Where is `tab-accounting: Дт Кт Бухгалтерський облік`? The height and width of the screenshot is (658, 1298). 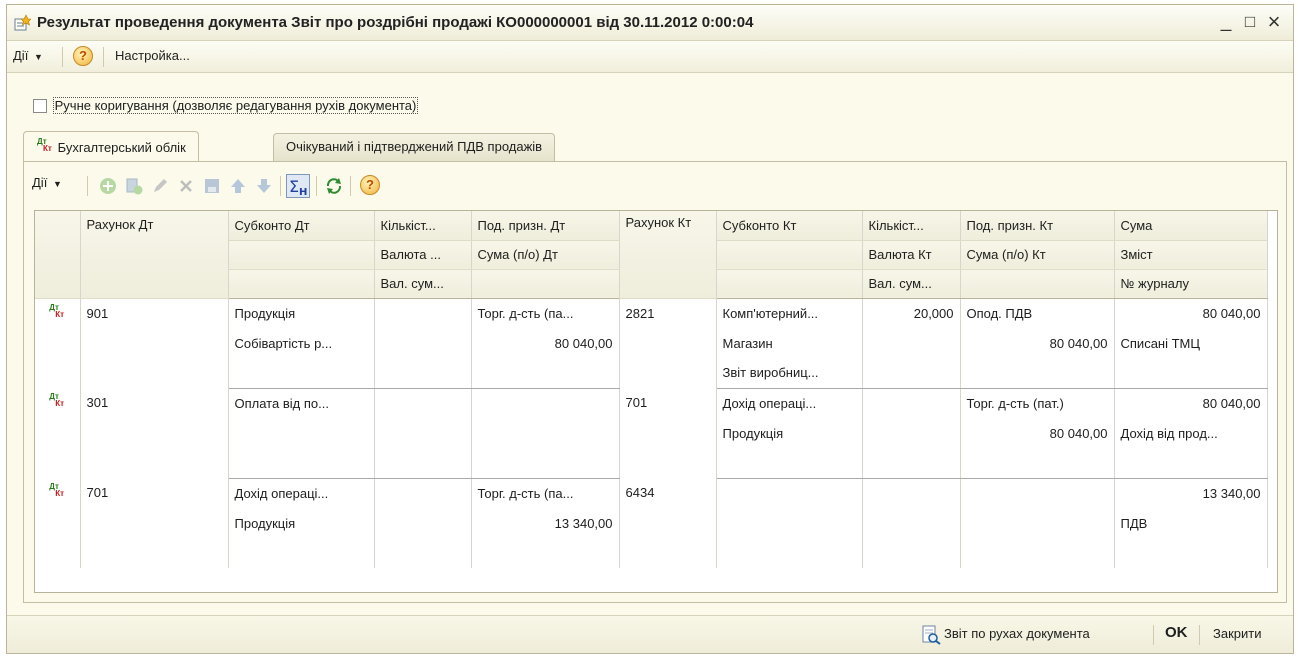 tab-accounting: Дт Кт Бухгалтерський облік is located at coordinates (111, 146).